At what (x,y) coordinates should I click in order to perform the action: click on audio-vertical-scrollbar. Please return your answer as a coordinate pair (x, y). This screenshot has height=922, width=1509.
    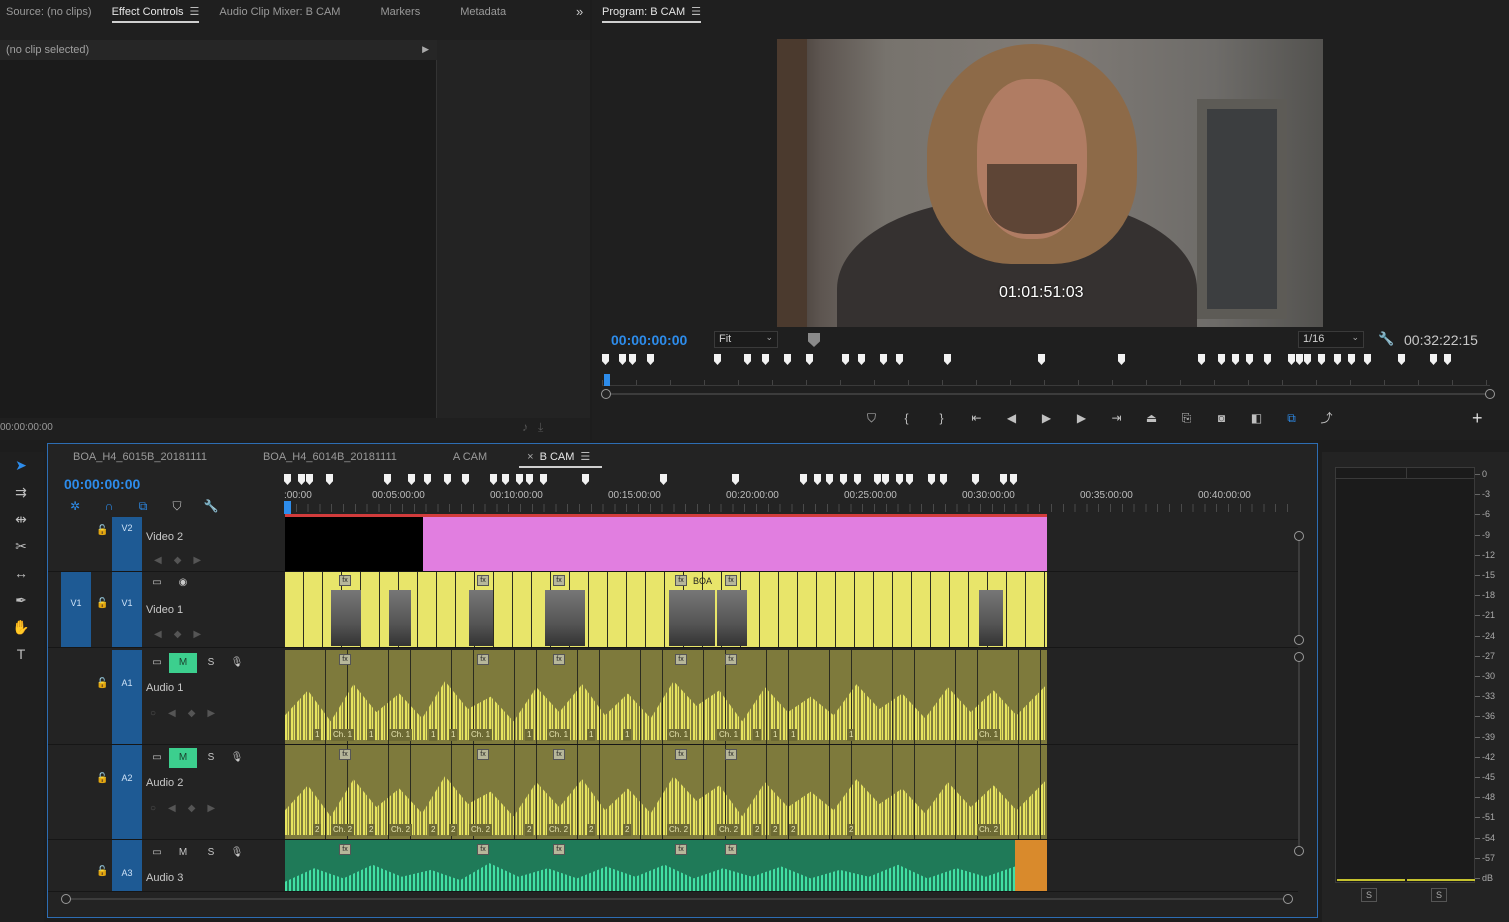
    Looking at the image, I should click on (1299, 754).